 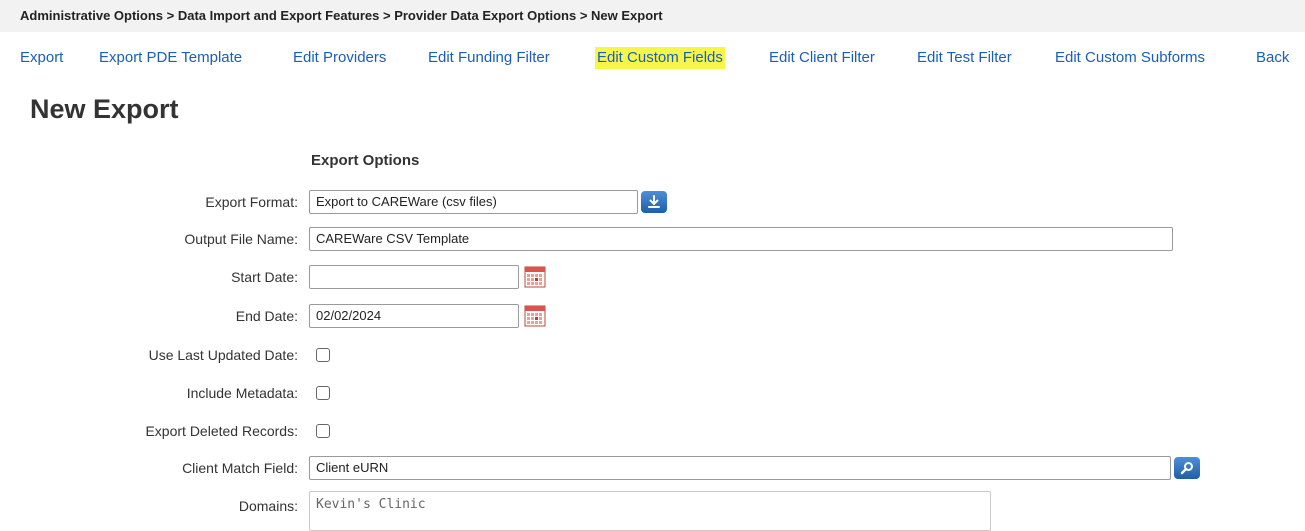 I want to click on export-format-select: Export to CAREWare (csv files), so click(x=473, y=202).